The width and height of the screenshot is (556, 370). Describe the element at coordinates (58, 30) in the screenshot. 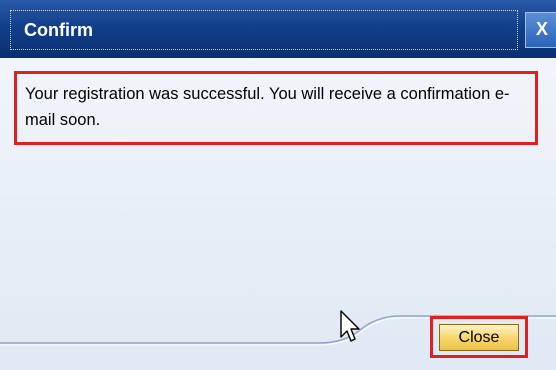

I see `dialog-title: Confirm` at that location.